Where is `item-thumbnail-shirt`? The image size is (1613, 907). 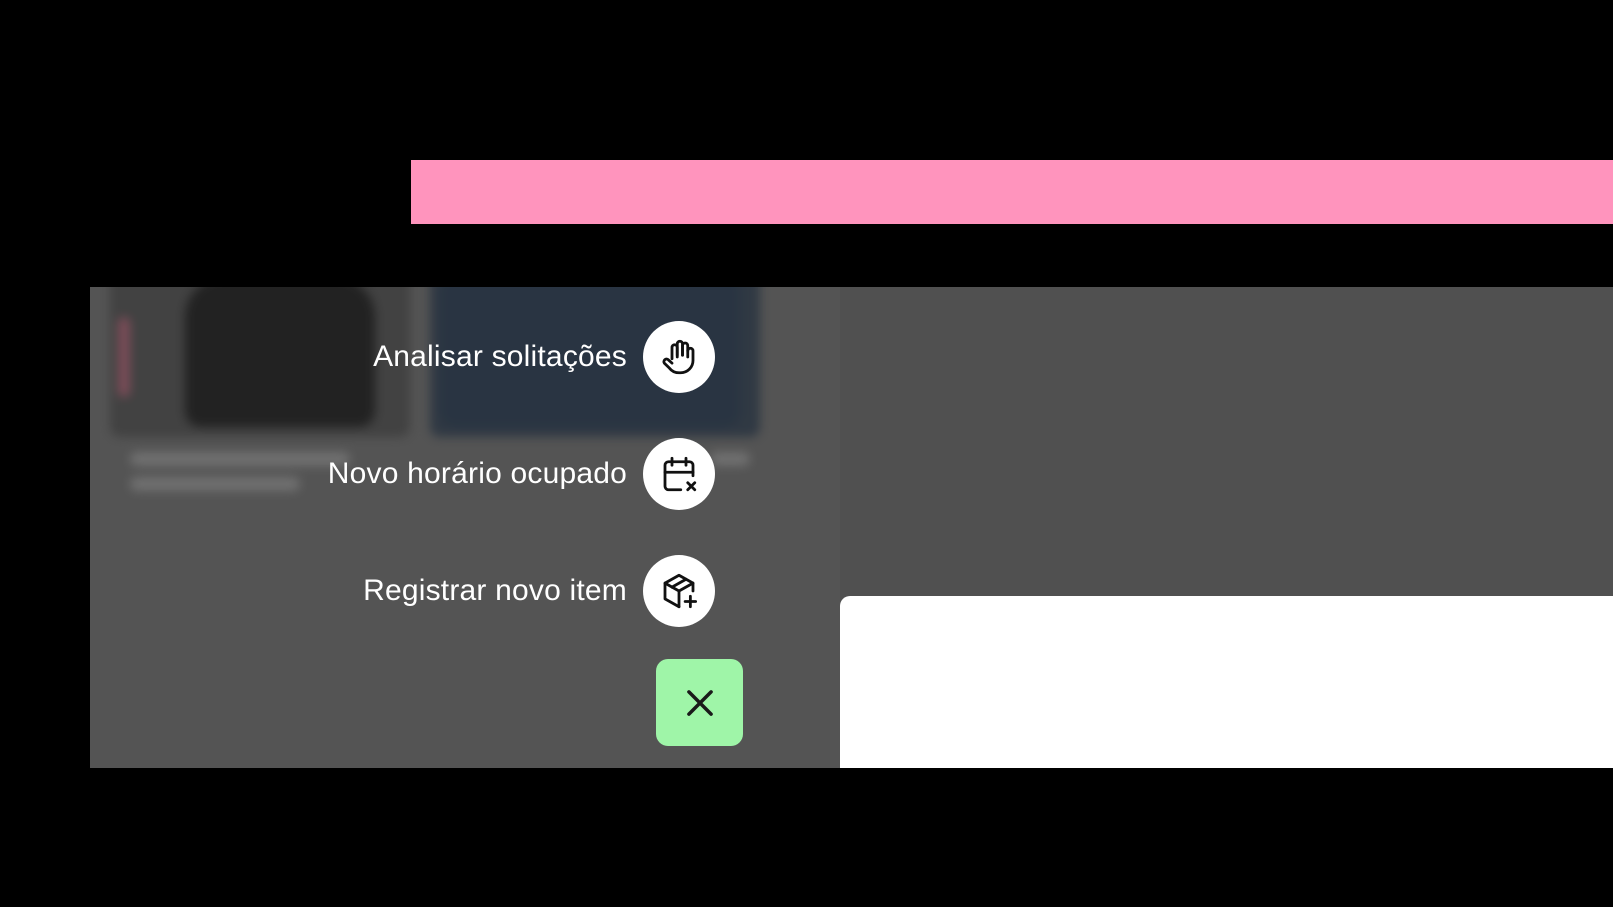 item-thumbnail-shirt is located at coordinates (280, 357).